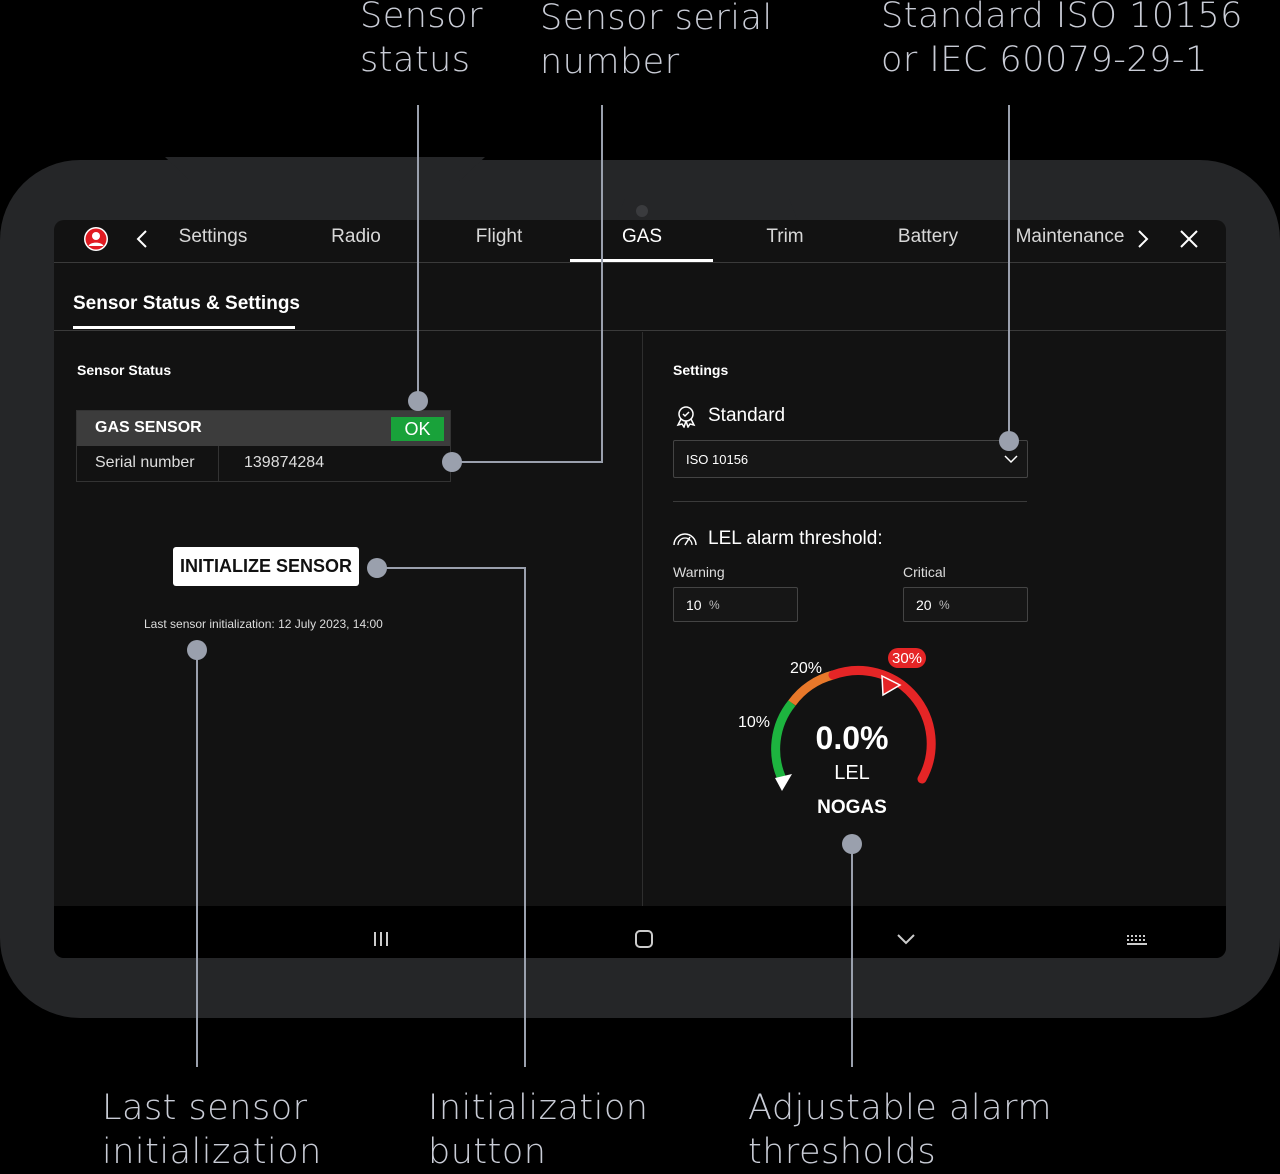  I want to click on chevron-right-icon, so click(1143, 239).